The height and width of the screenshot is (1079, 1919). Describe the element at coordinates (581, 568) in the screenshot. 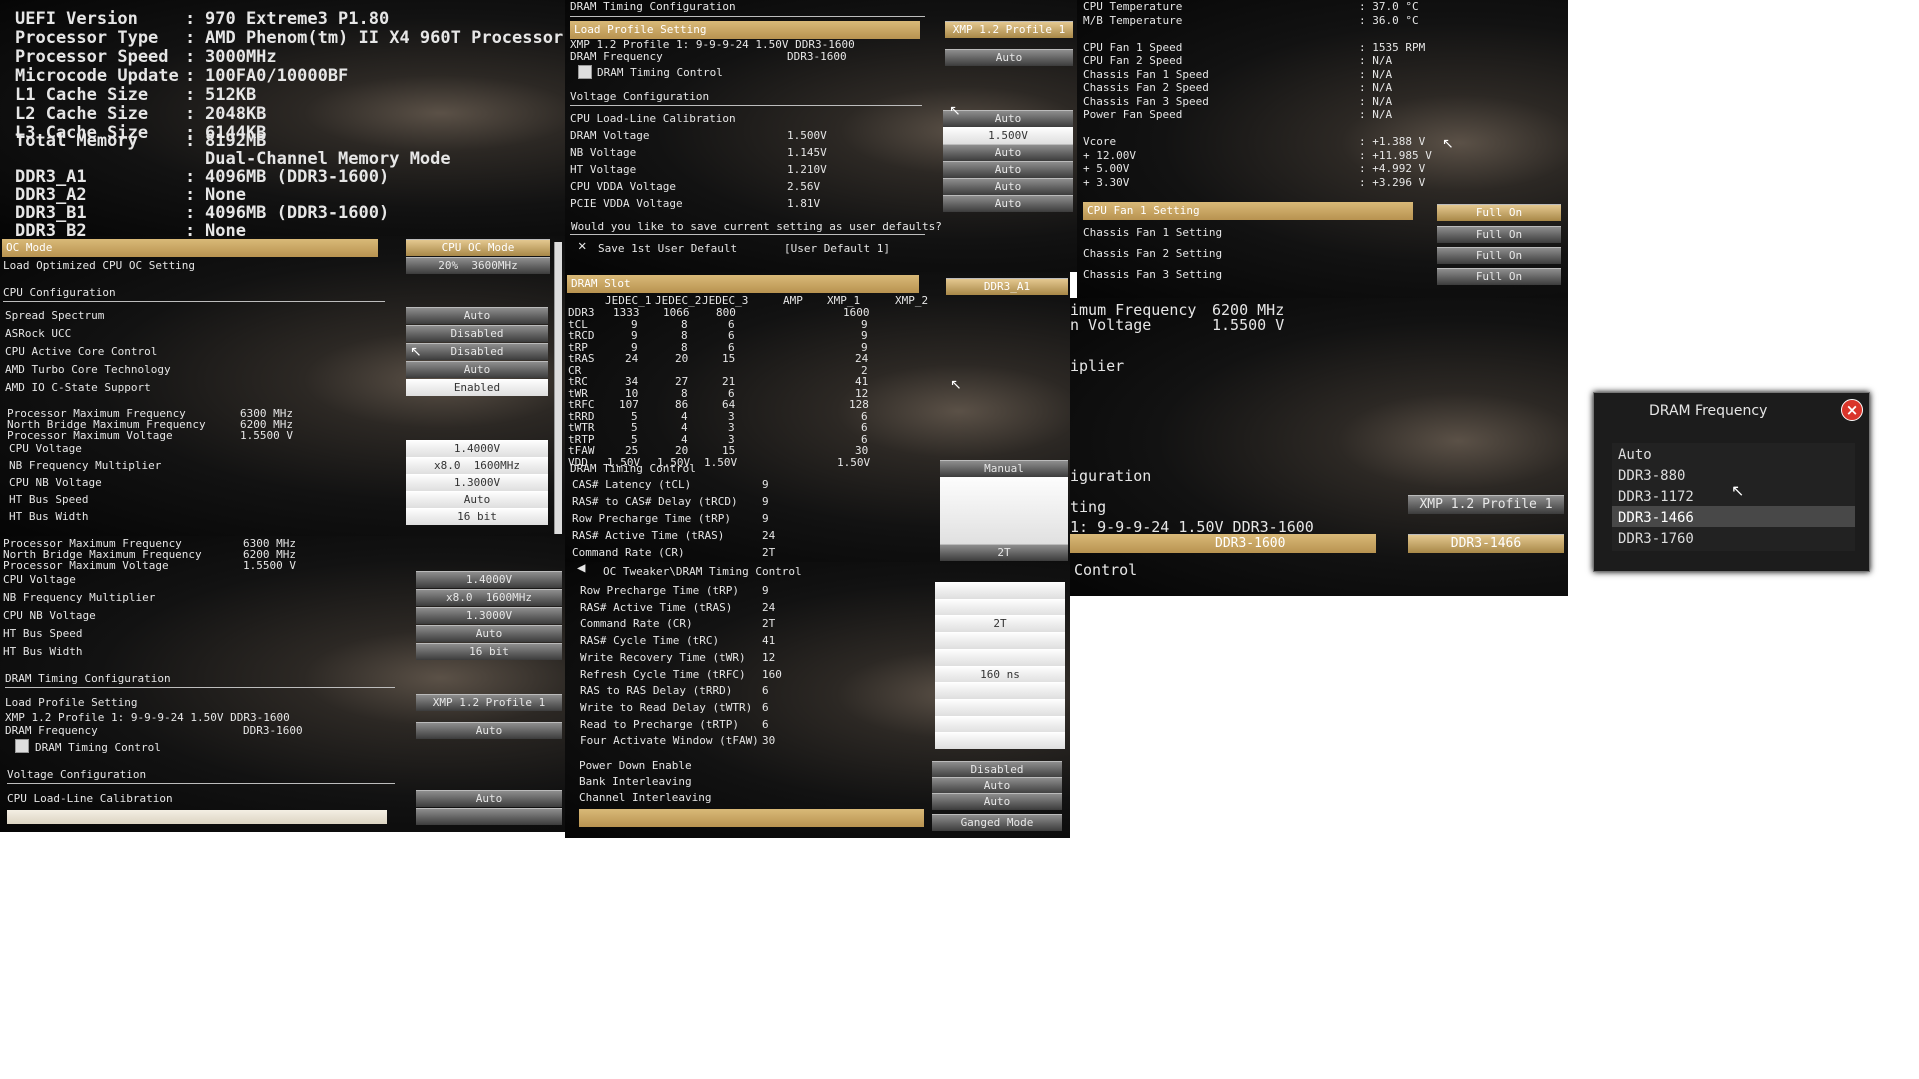

I see `back-arrow-icon: ◀` at that location.